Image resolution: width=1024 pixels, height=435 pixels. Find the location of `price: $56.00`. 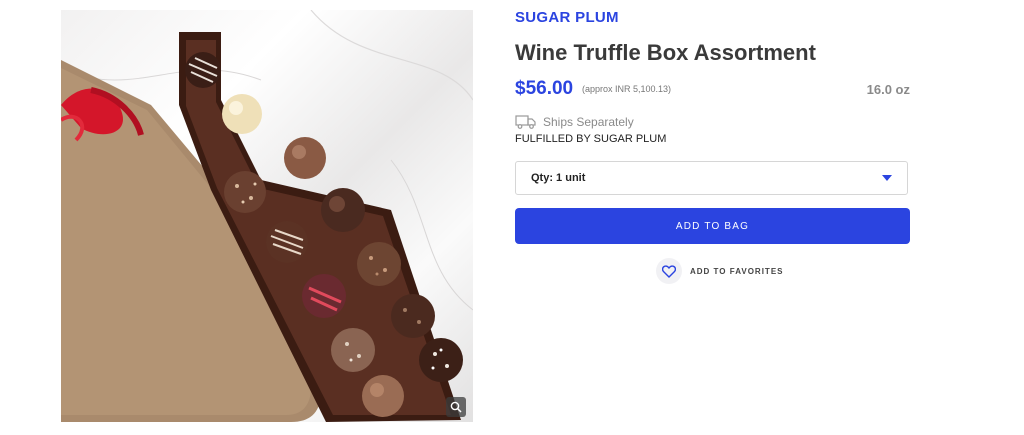

price: $56.00 is located at coordinates (544, 88).